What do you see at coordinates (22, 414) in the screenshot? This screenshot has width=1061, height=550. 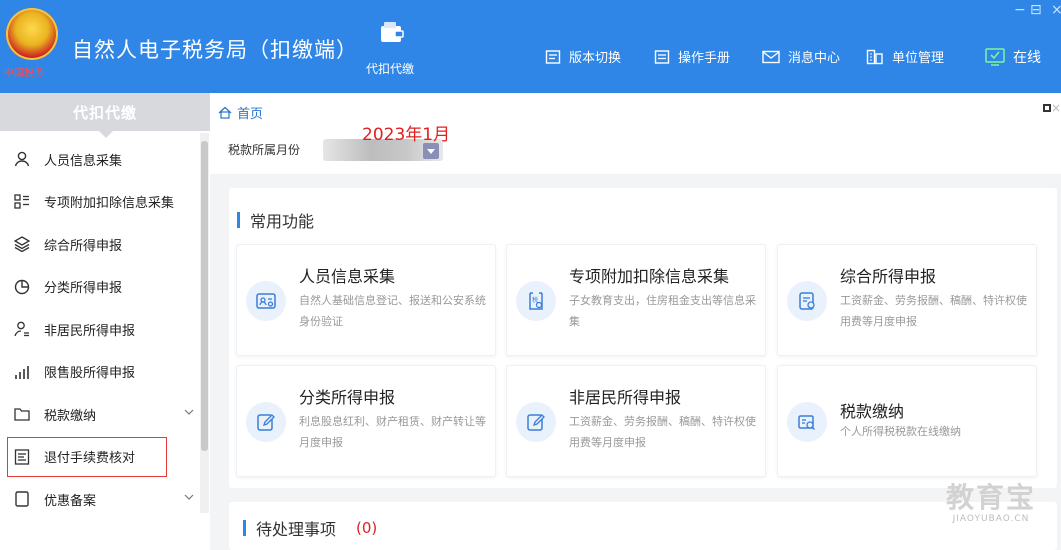 I see `folder-icon` at bounding box center [22, 414].